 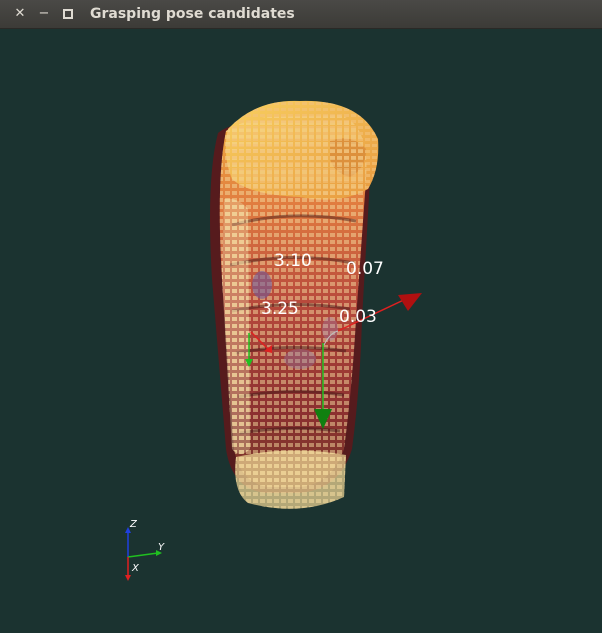 What do you see at coordinates (301, 14) in the screenshot?
I see `title-bar: ✕ − Grasping pose candidates` at bounding box center [301, 14].